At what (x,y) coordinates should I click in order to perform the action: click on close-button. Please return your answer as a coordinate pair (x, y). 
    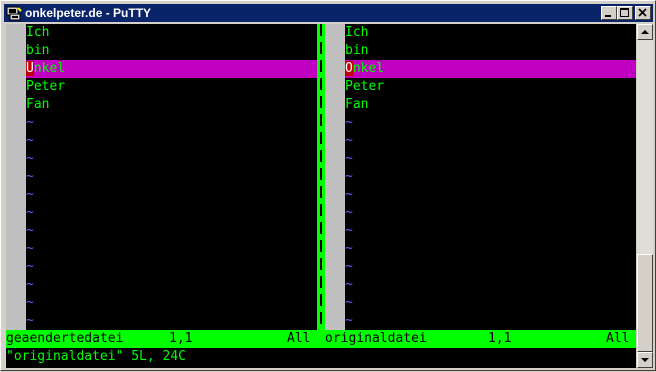
    Looking at the image, I should click on (643, 13).